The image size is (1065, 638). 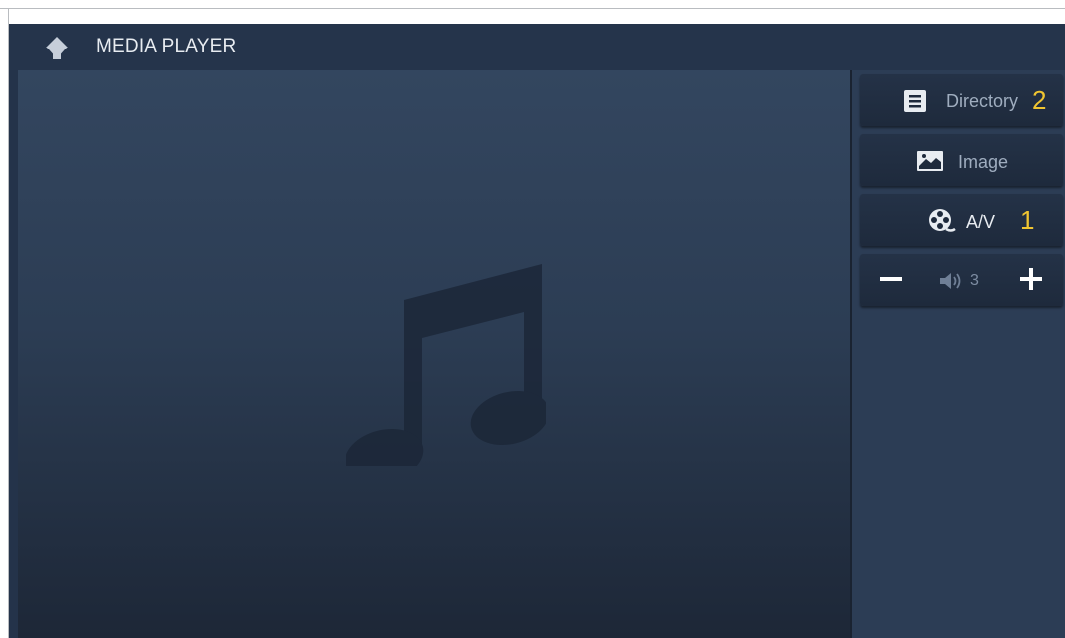 I want to click on back-arrow-icon, so click(x=57, y=48).